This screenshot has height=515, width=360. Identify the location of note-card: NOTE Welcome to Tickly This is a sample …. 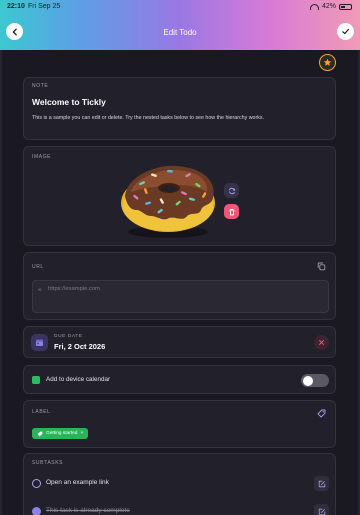
(179, 108).